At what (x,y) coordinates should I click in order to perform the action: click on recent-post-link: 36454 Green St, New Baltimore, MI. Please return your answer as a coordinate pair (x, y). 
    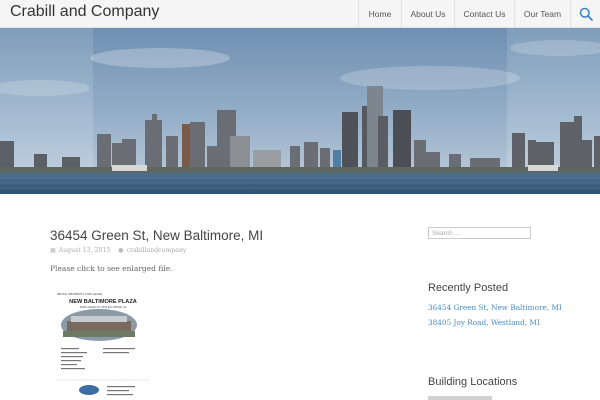
    Looking at the image, I should click on (495, 307).